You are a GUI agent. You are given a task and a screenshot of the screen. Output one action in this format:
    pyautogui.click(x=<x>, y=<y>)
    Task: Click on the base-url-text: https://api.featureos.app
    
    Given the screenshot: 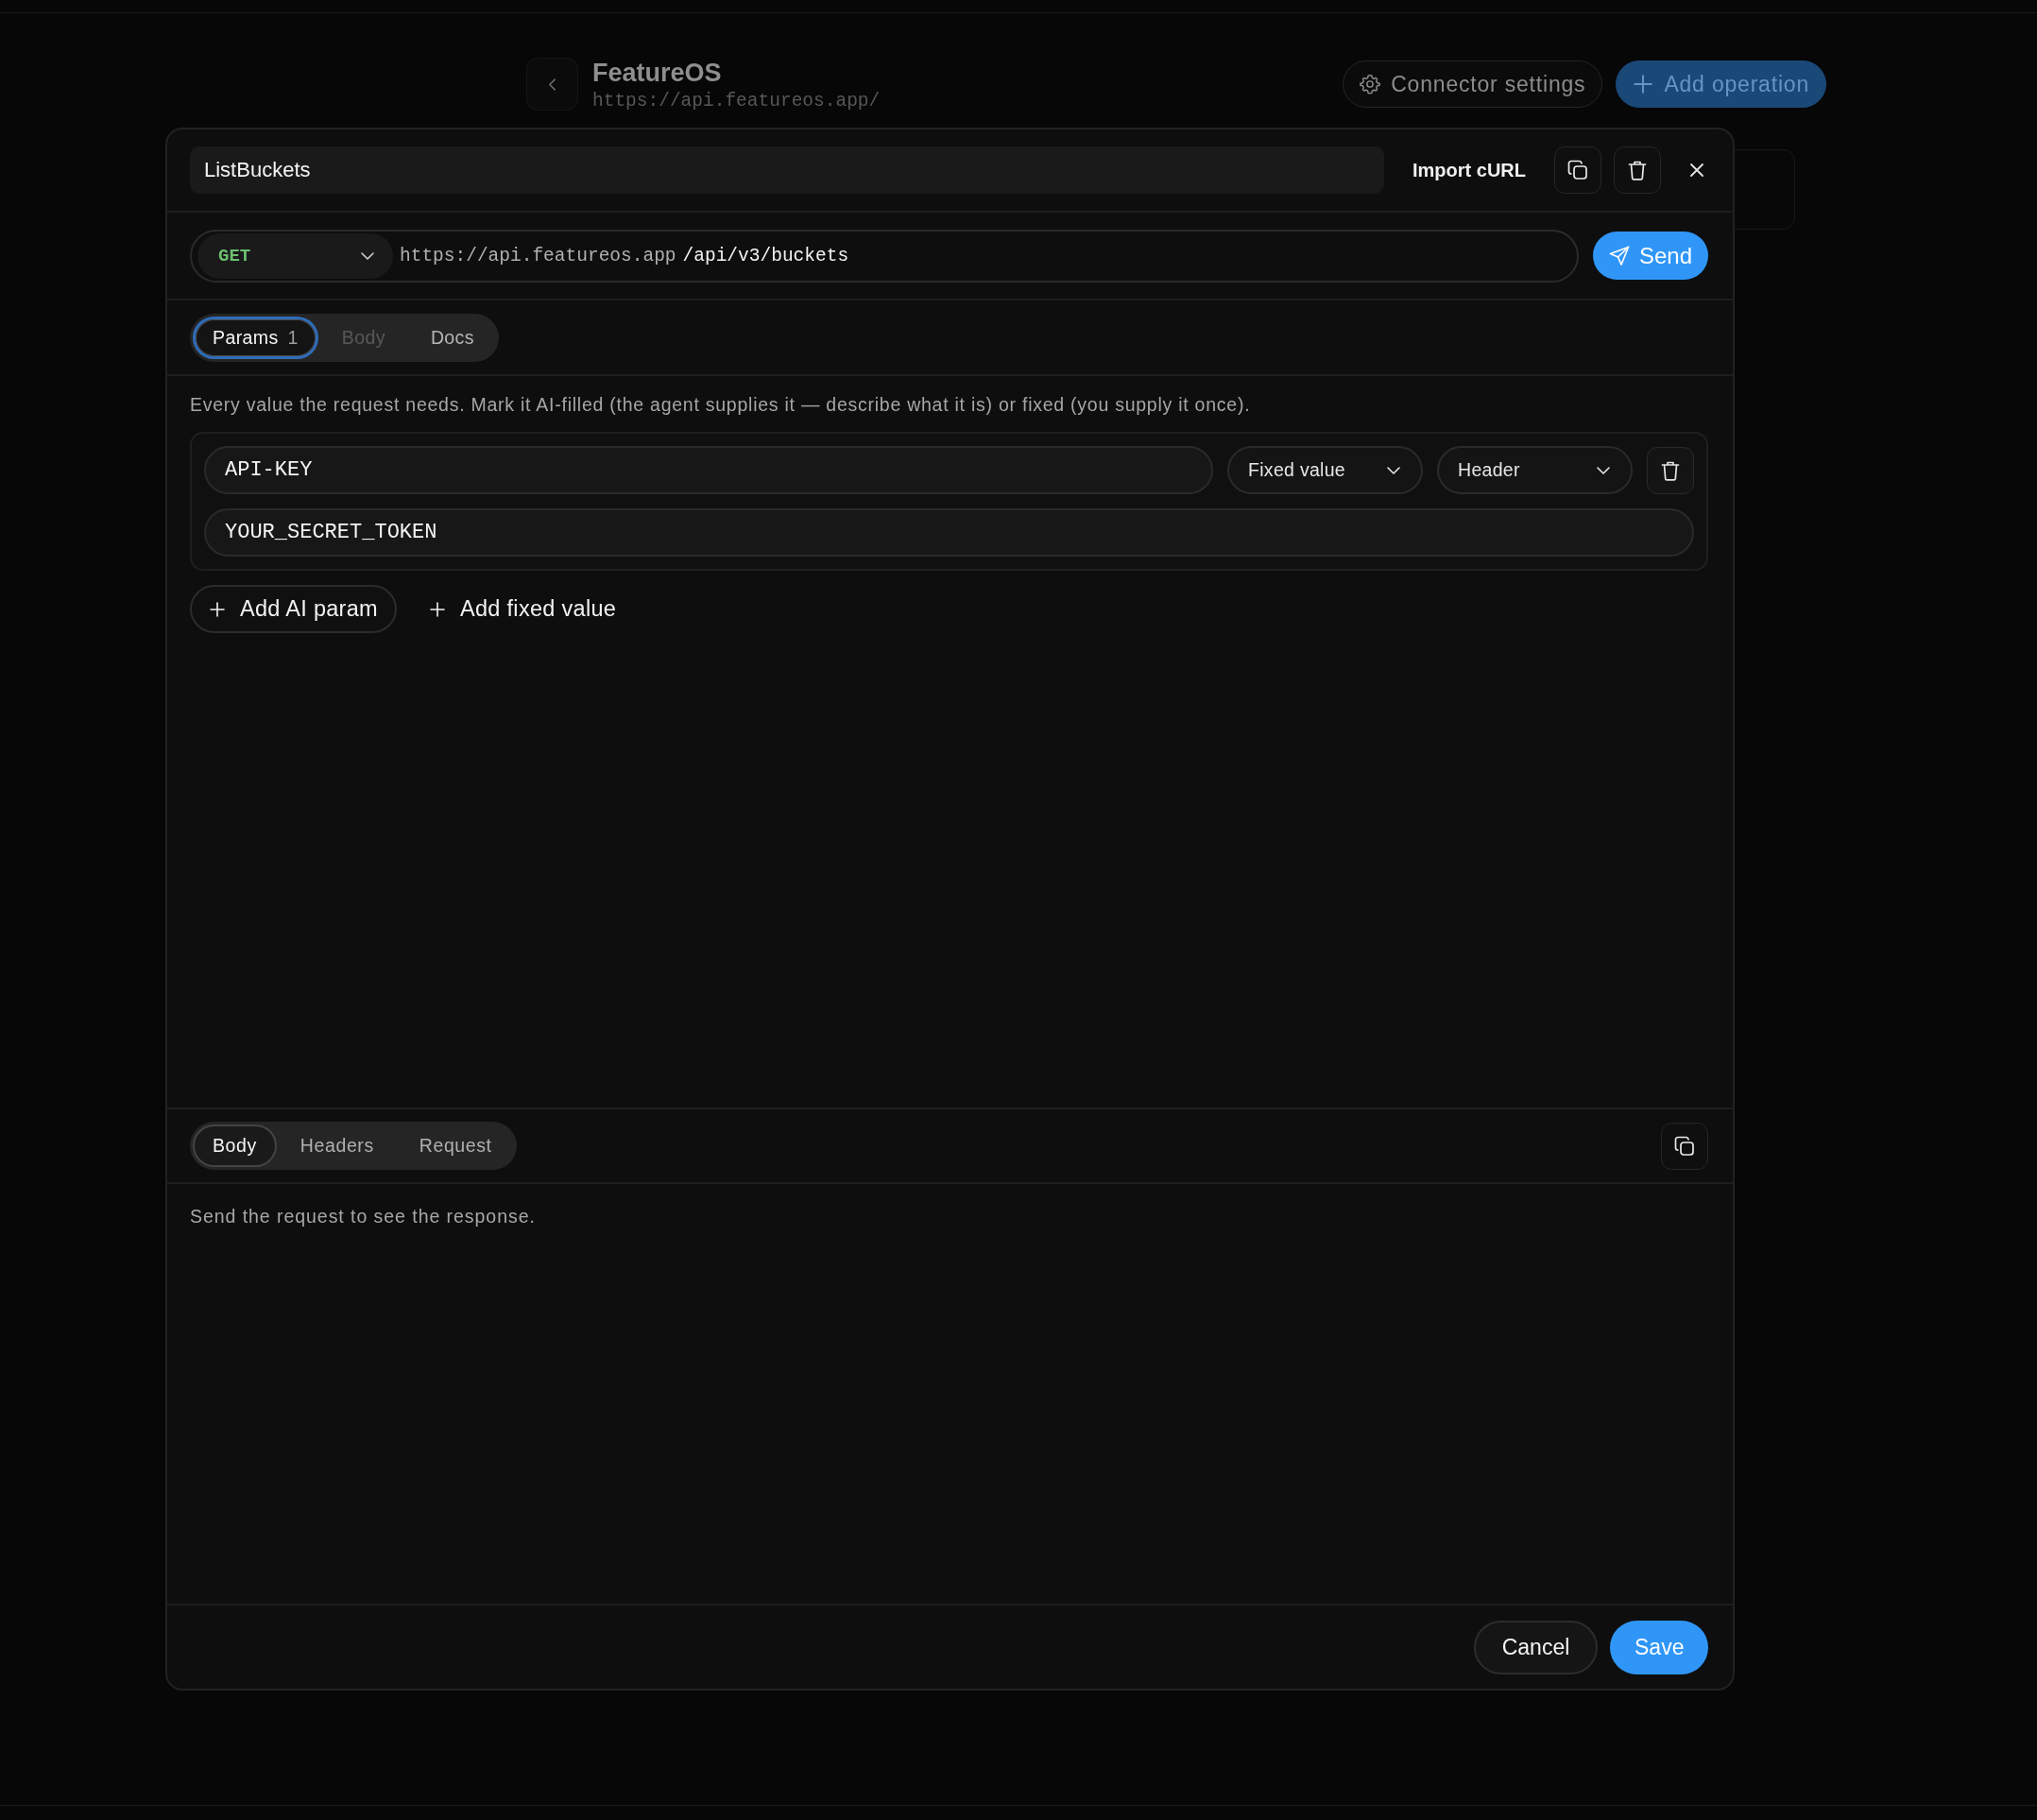 What is the action you would take?
    pyautogui.click(x=538, y=256)
    